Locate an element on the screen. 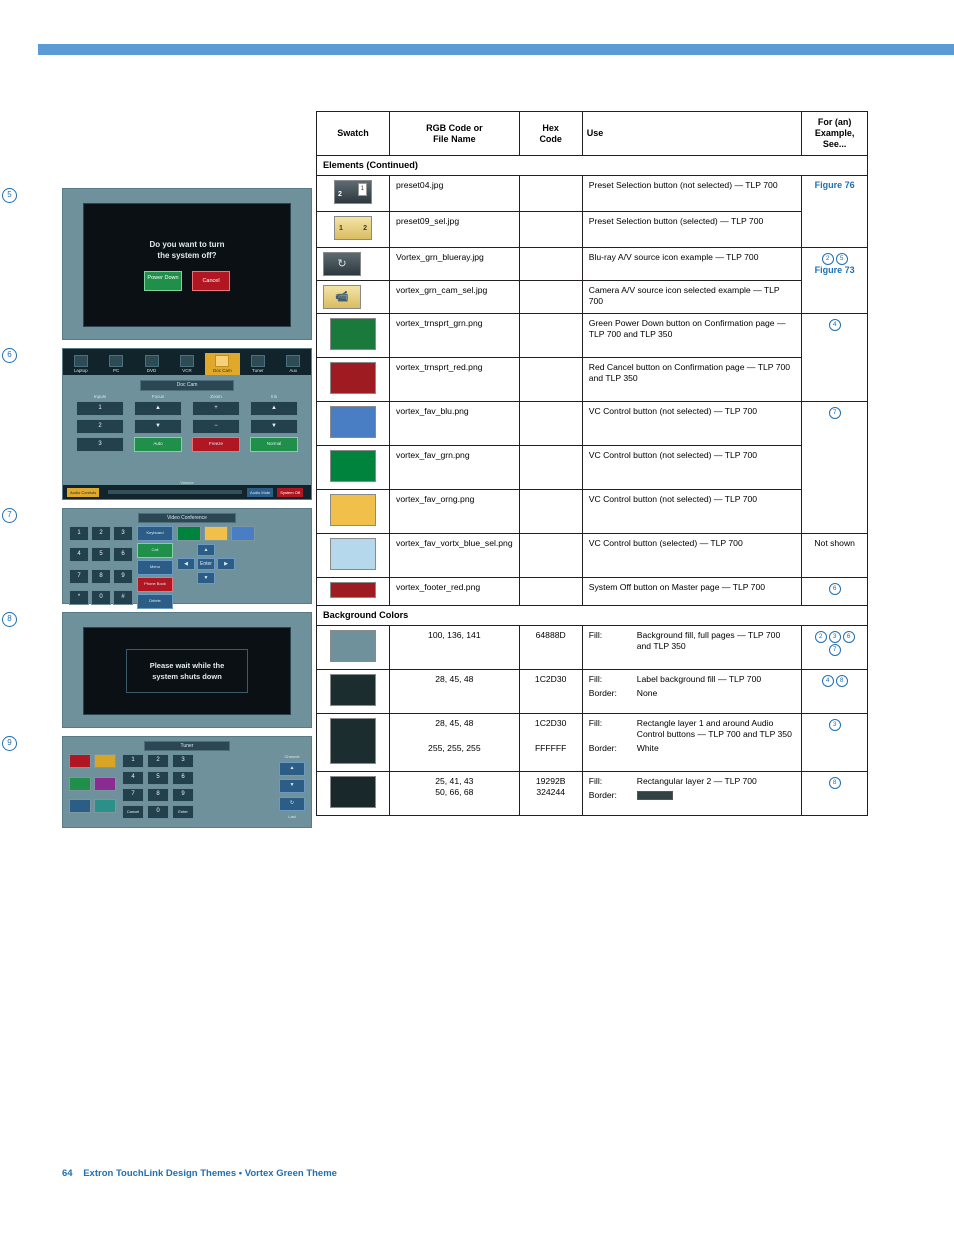 This screenshot has width=954, height=1235. iris-down-button: ▼ is located at coordinates (274, 426).